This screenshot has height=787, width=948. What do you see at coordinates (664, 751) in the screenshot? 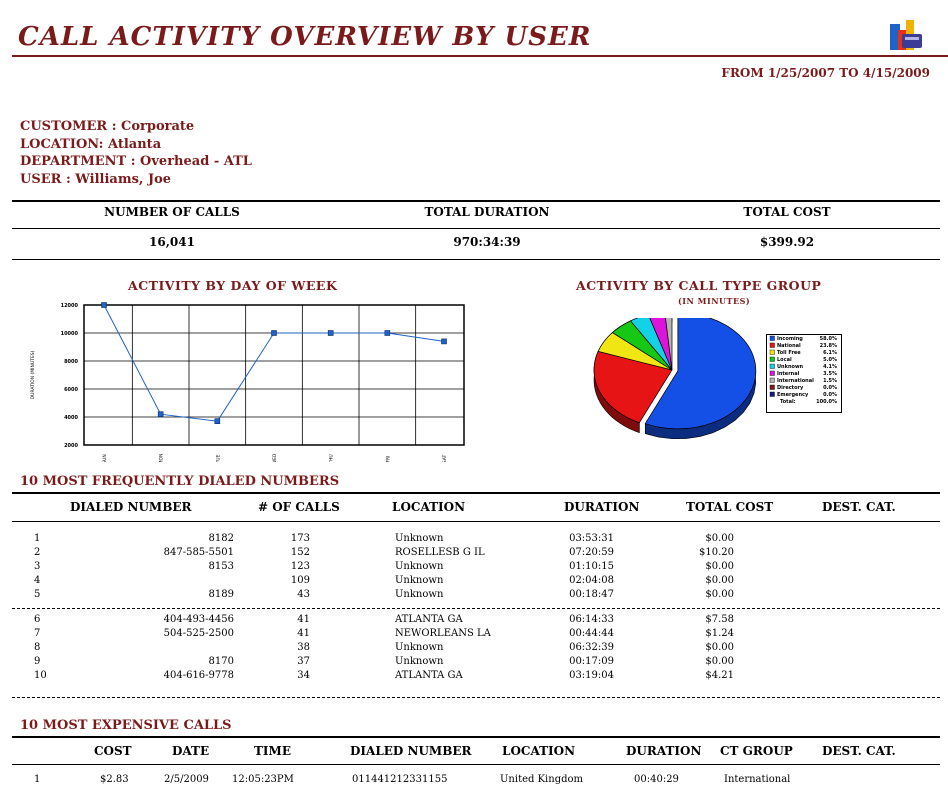
I see `expensive-header-duration: DURATION` at bounding box center [664, 751].